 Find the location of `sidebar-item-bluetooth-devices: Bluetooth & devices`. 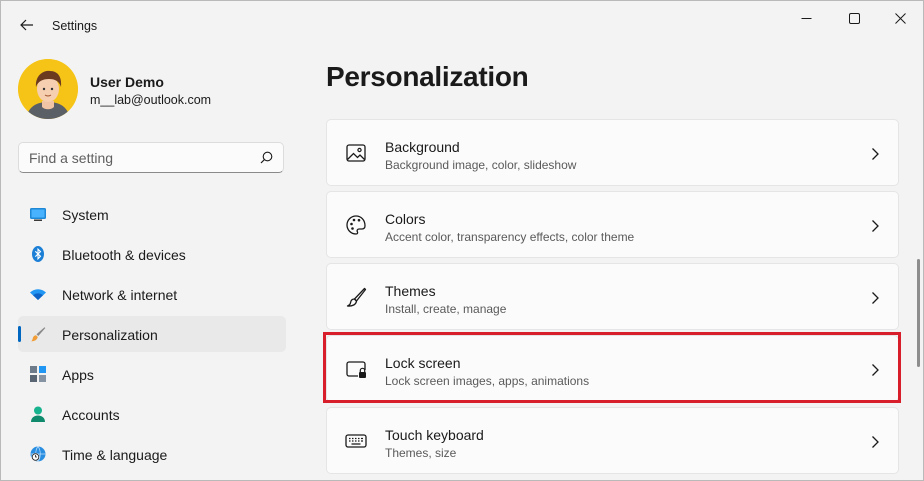

sidebar-item-bluetooth-devices: Bluetooth & devices is located at coordinates (152, 254).